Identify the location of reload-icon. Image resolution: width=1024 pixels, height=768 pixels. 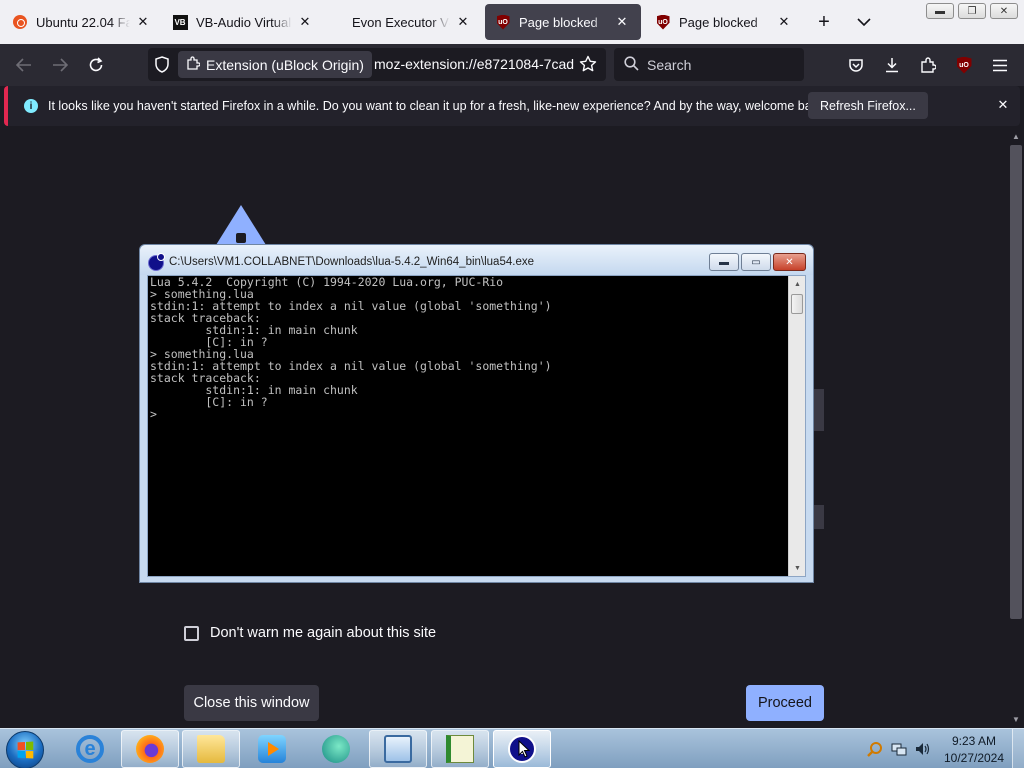
(96, 65).